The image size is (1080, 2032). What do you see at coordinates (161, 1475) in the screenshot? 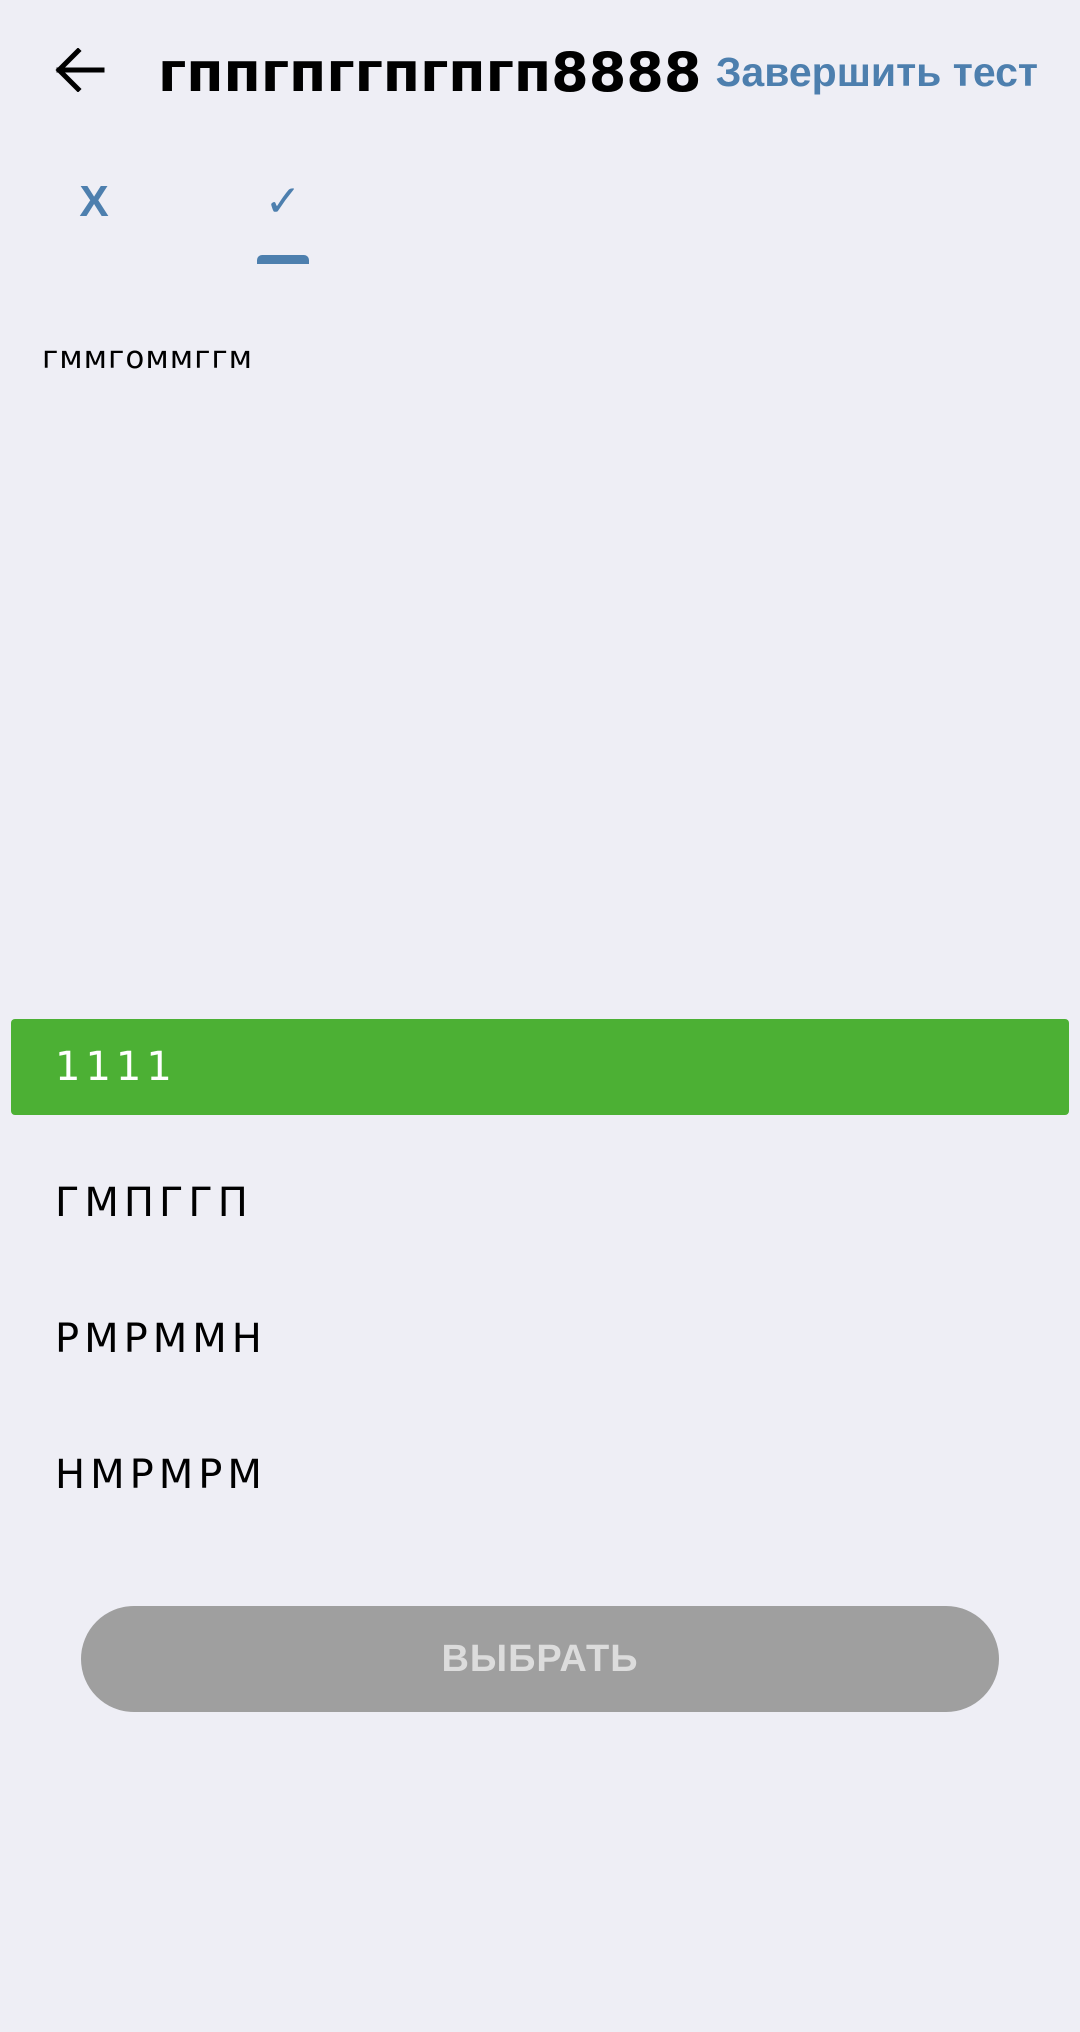
I see `answer-option-label: НМРМРМ` at bounding box center [161, 1475].